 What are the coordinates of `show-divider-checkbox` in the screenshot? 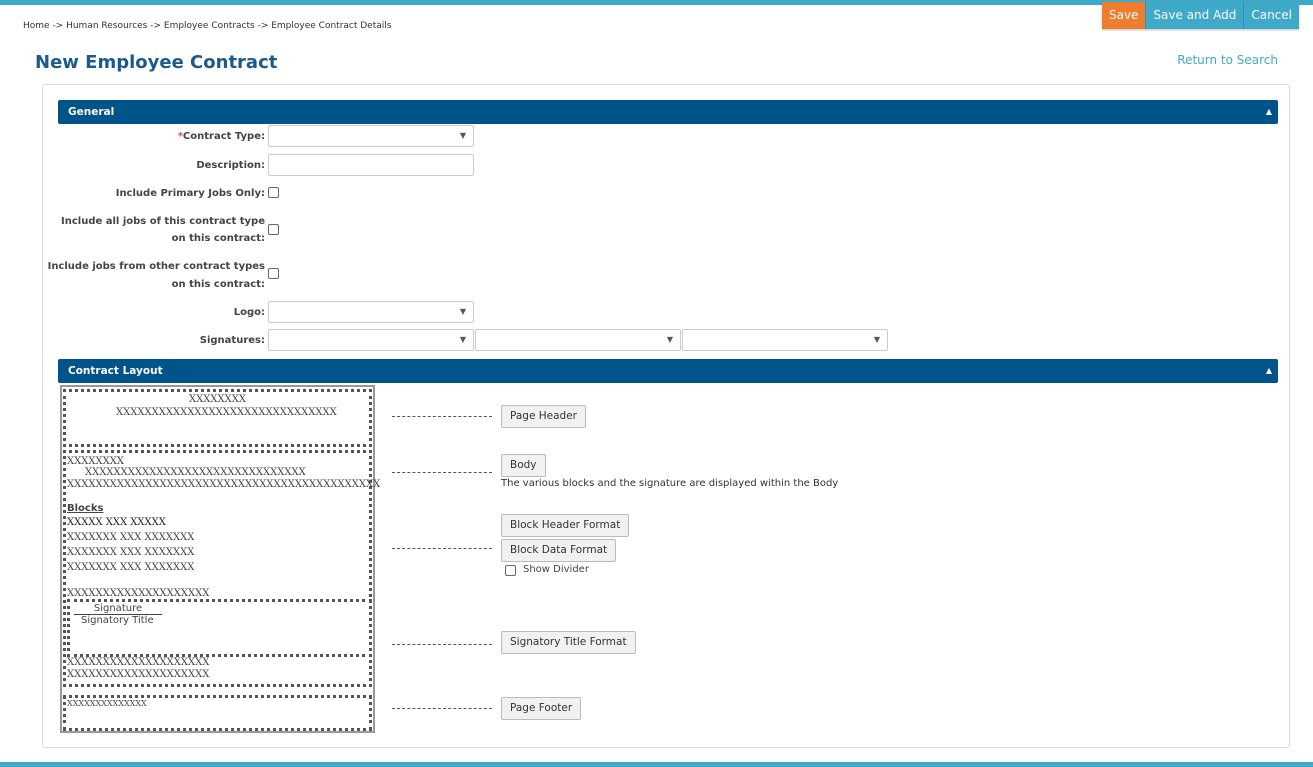 It's located at (510, 570).